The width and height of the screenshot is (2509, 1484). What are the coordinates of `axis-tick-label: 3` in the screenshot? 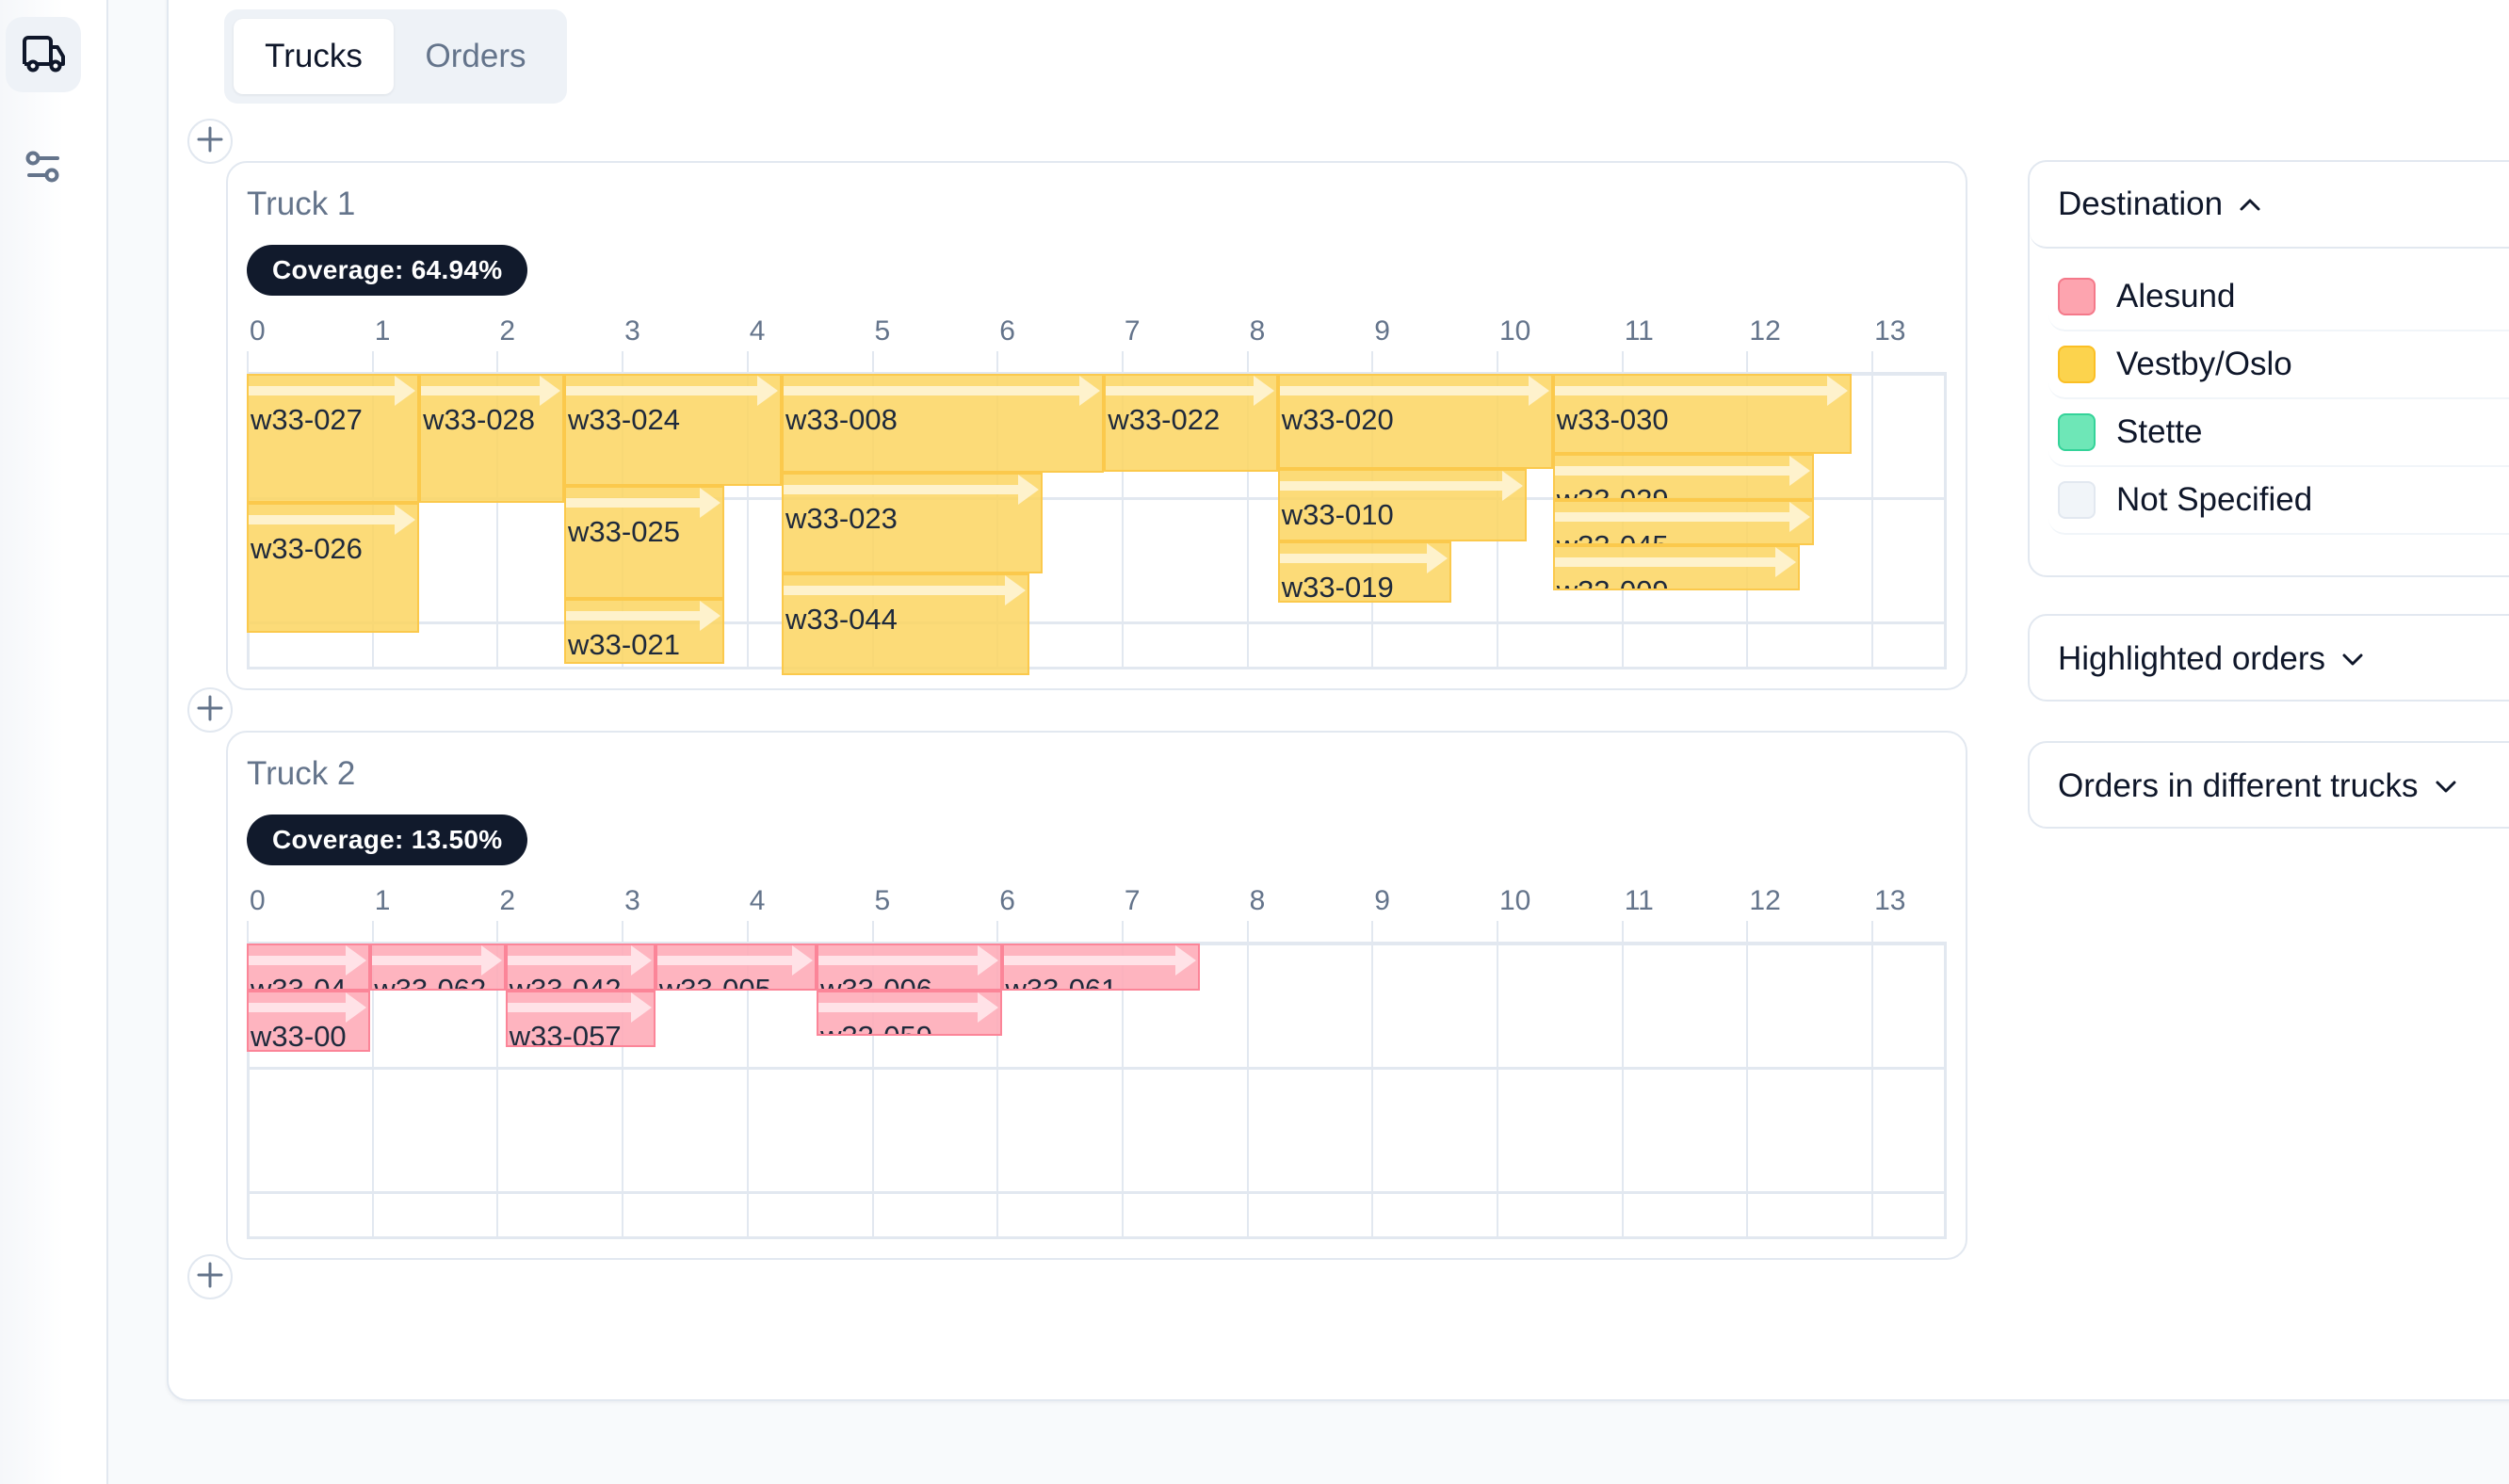 It's located at (632, 331).